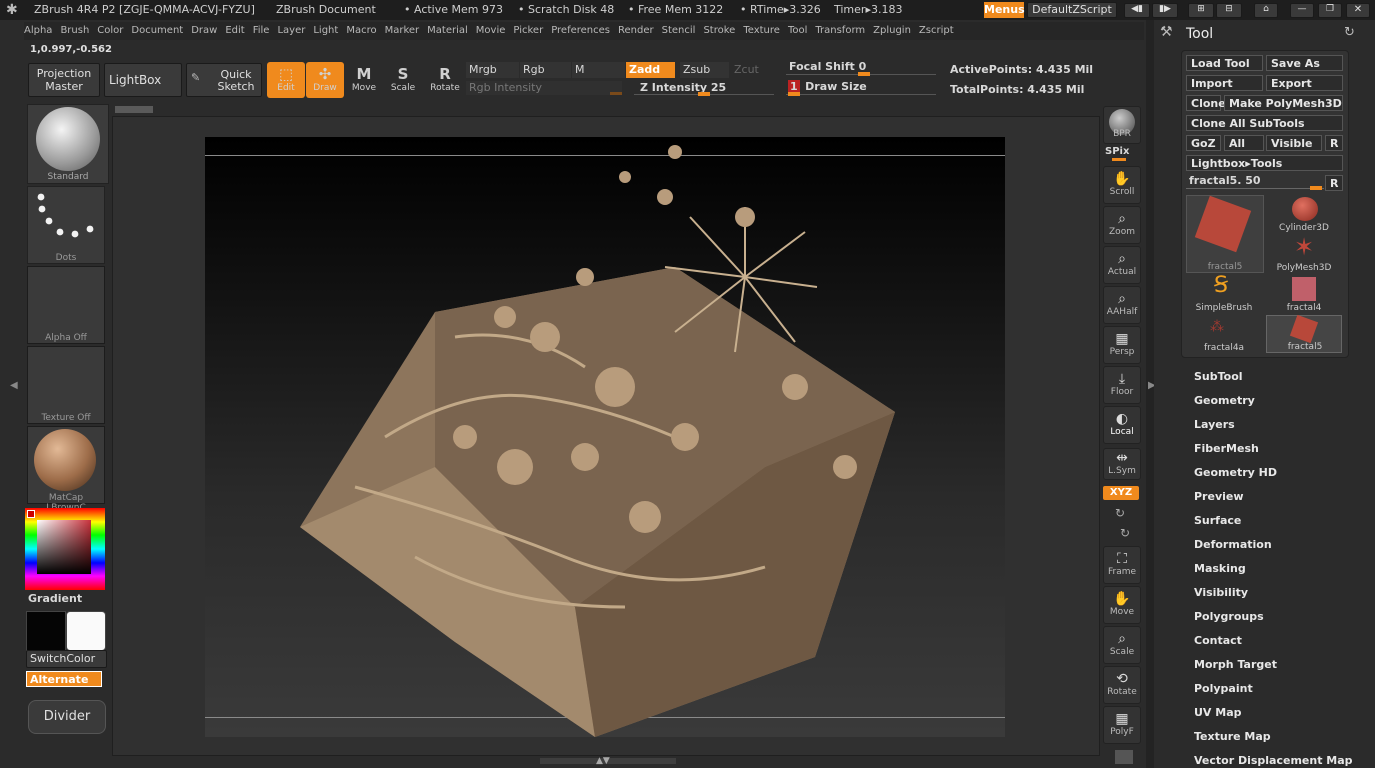 Image resolution: width=1375 pixels, height=768 pixels. Describe the element at coordinates (704, 88) in the screenshot. I see `z-intensity-slider: Z Intensity 25` at that location.